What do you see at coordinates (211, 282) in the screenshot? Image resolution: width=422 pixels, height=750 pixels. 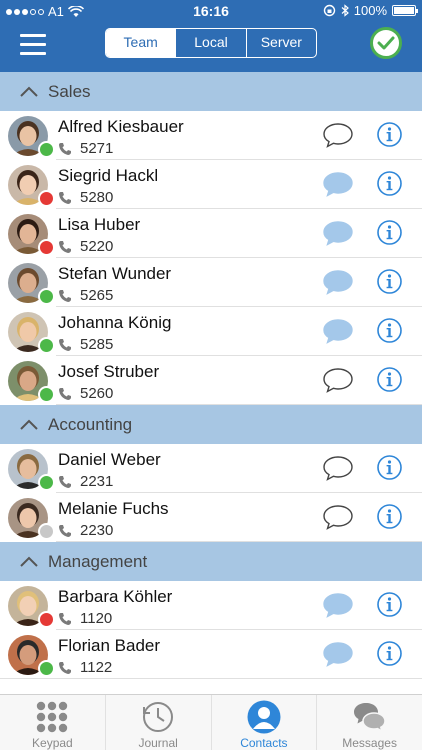 I see `contact-row: Stefan Wunder 5265` at bounding box center [211, 282].